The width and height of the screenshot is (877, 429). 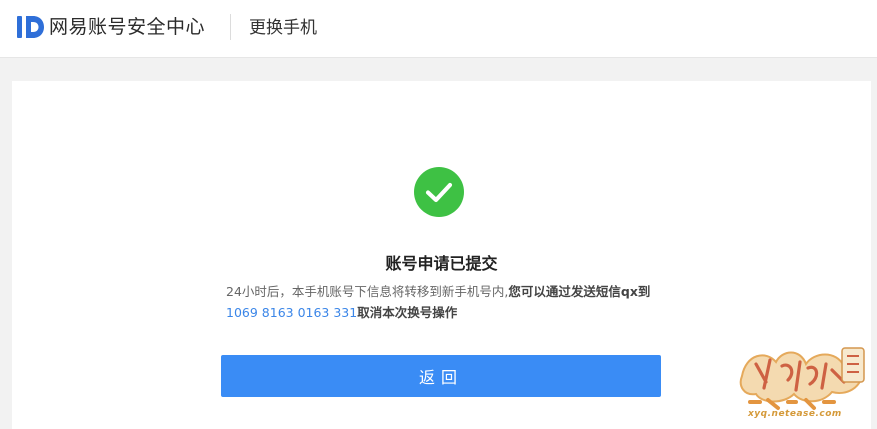 I want to click on header-divider, so click(x=230, y=27).